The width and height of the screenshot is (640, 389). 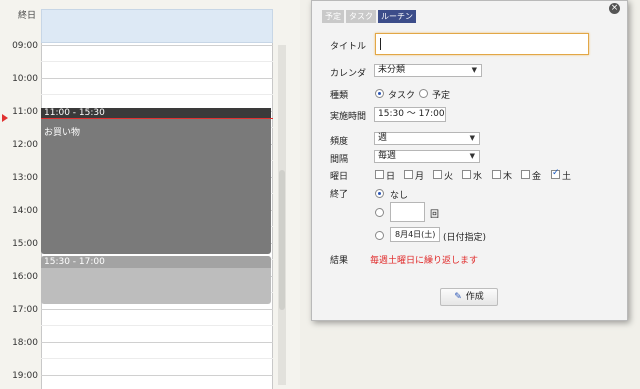 I want to click on tab-task: タスク, so click(x=361, y=16).